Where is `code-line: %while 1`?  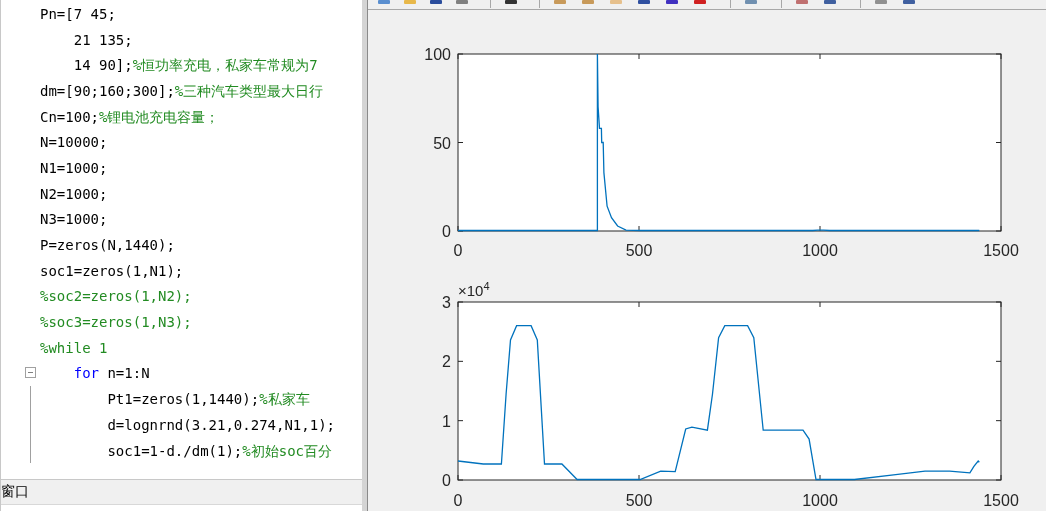 code-line: %while 1 is located at coordinates (74, 347).